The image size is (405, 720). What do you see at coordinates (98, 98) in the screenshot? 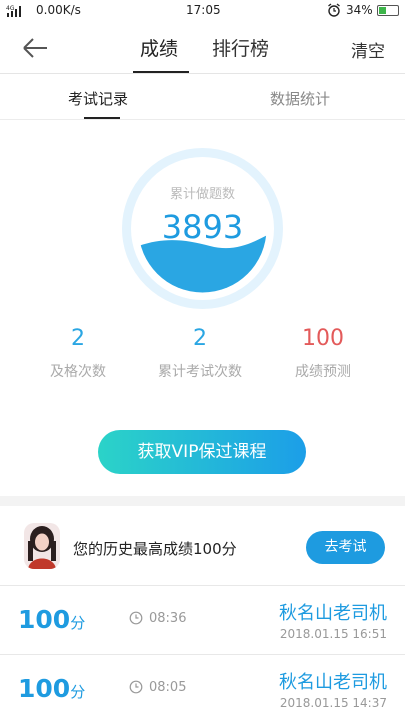
I see `tab-exam-records: 考试记录` at bounding box center [98, 98].